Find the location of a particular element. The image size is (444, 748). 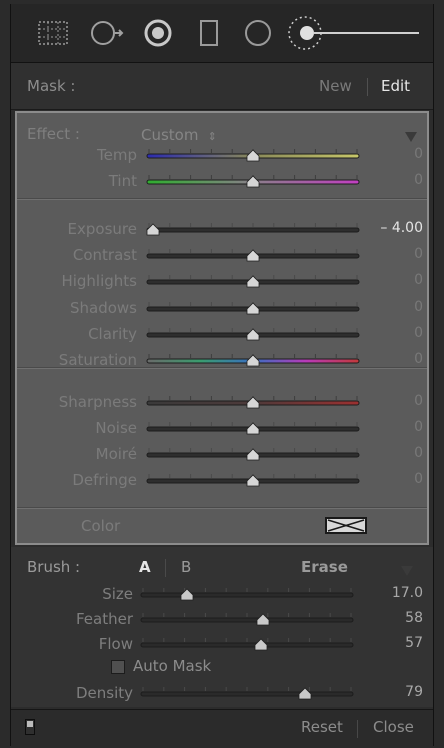

adjustment-label-clarity: Clarity is located at coordinates (112, 334).